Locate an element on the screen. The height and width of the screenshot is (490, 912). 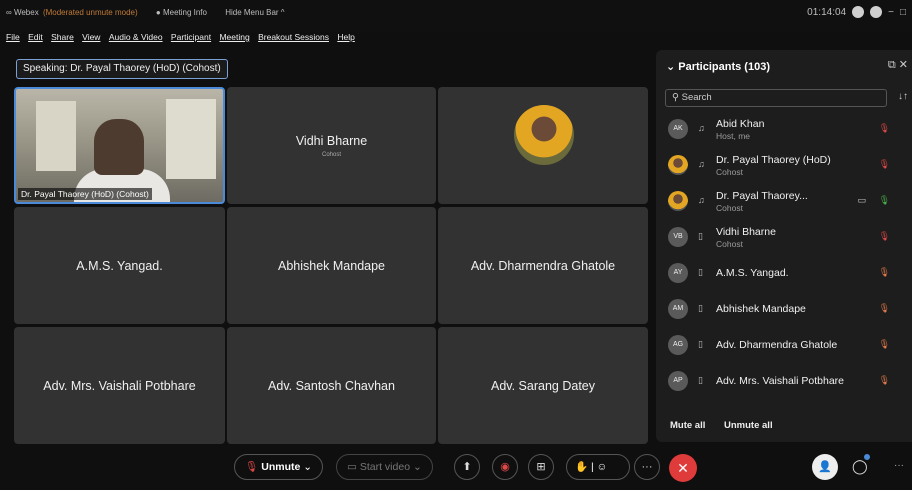
raise-hand-icon: ✋ is located at coordinates (582, 467).